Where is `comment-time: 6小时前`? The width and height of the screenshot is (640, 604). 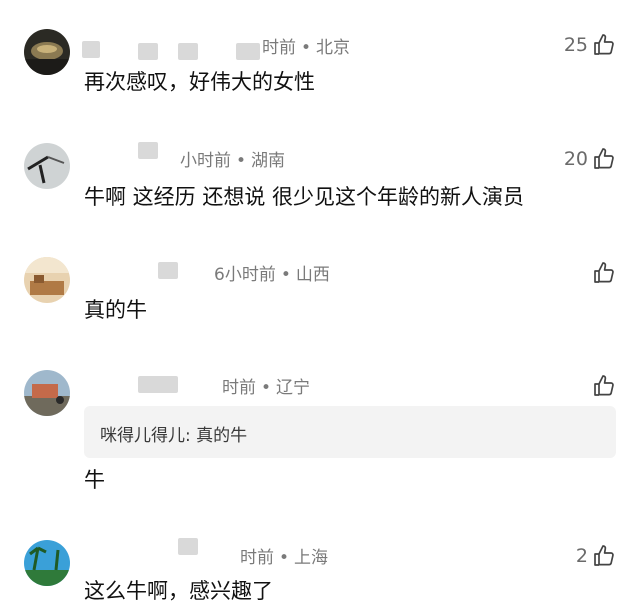 comment-time: 6小时前 is located at coordinates (245, 275).